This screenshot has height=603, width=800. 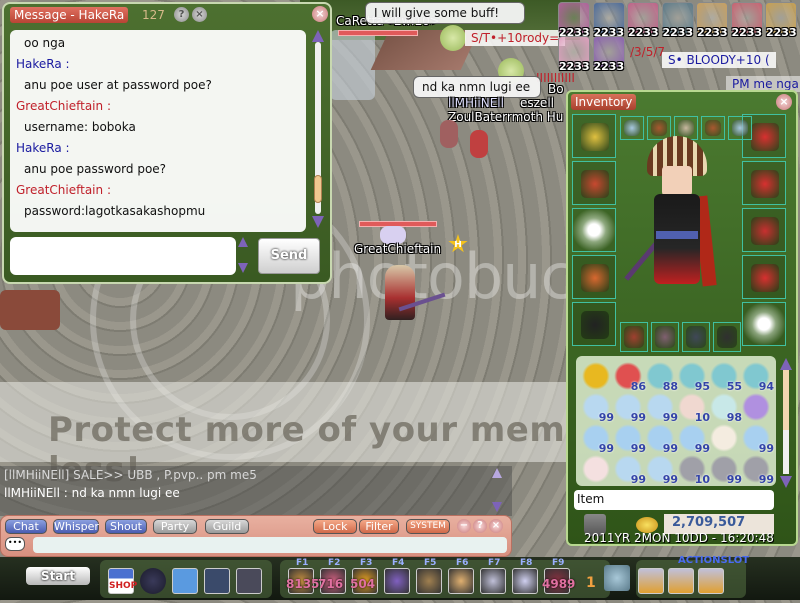 I want to click on minimize-icon: −, so click(x=464, y=526).